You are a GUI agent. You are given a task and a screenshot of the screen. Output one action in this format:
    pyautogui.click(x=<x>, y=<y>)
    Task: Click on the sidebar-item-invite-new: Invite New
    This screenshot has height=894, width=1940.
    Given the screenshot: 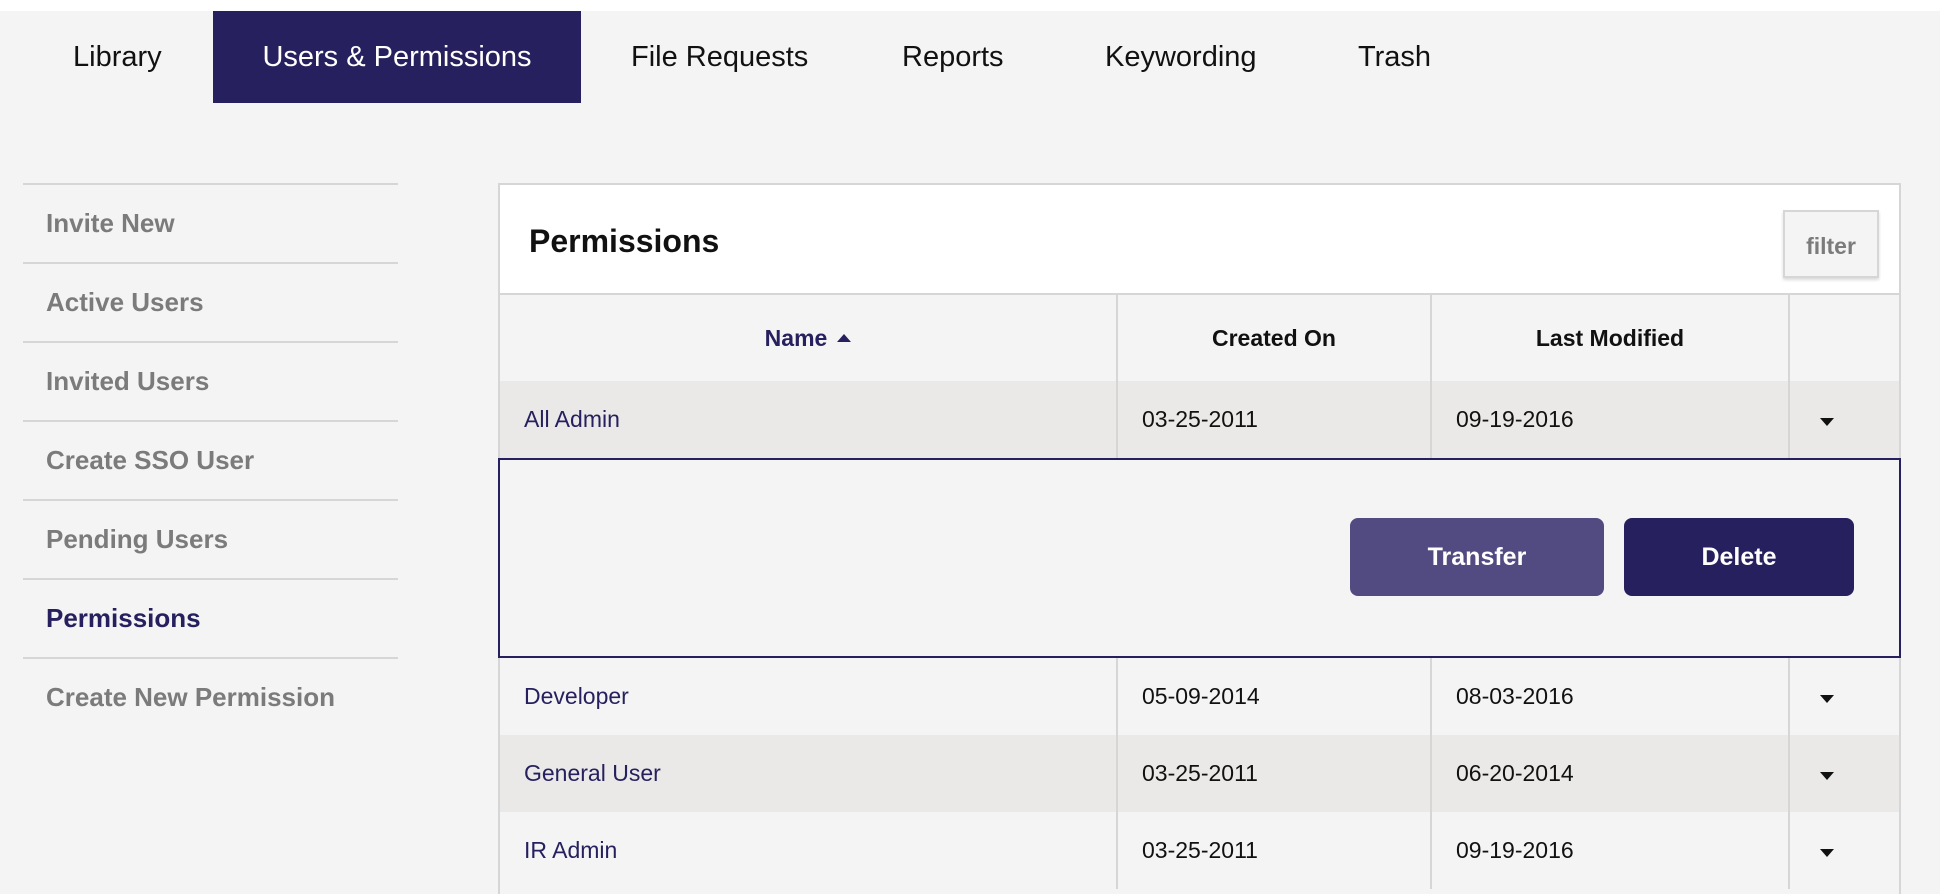 What is the action you would take?
    pyautogui.click(x=210, y=222)
    